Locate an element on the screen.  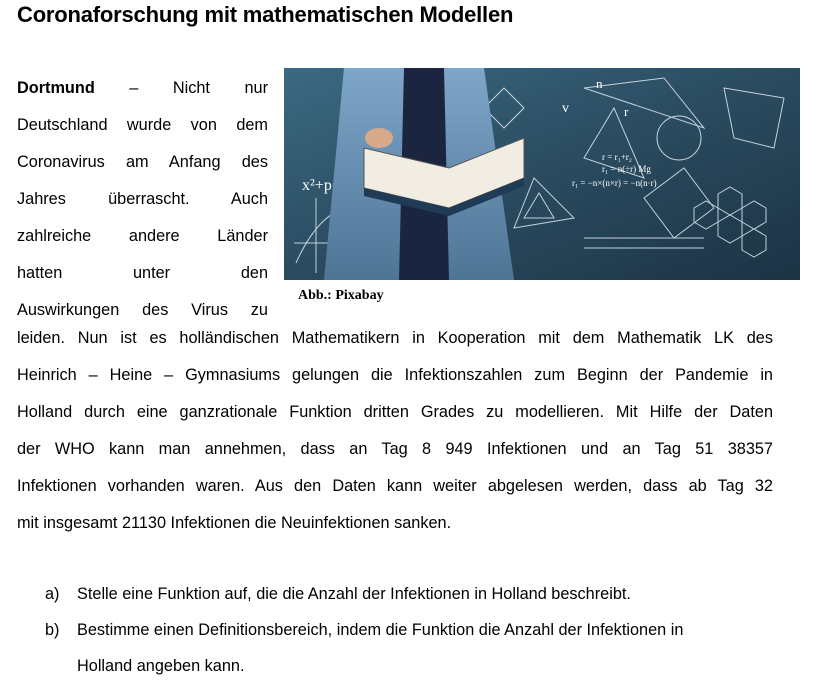
intro-line: Coronavirus am Anfang des is located at coordinates (142, 162).